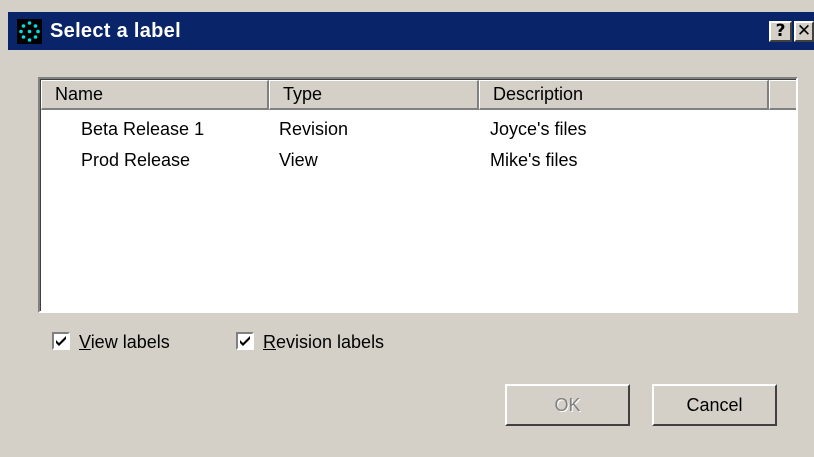 The height and width of the screenshot is (457, 814). I want to click on revision-labels-checkbox-box, so click(245, 341).